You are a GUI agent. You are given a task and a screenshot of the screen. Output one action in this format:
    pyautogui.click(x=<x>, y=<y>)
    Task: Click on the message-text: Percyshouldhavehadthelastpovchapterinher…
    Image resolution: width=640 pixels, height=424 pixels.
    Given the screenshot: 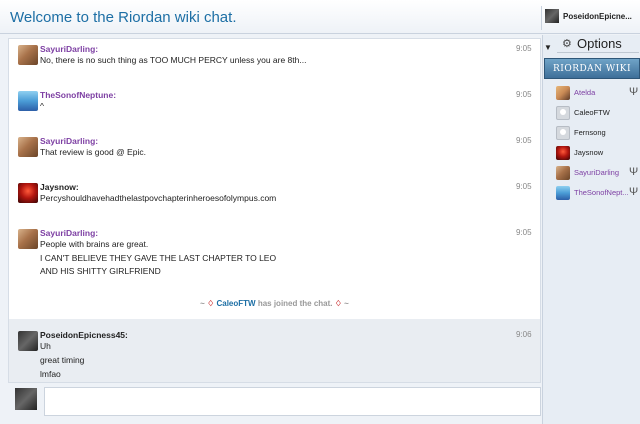 What is the action you would take?
    pyautogui.click(x=158, y=198)
    